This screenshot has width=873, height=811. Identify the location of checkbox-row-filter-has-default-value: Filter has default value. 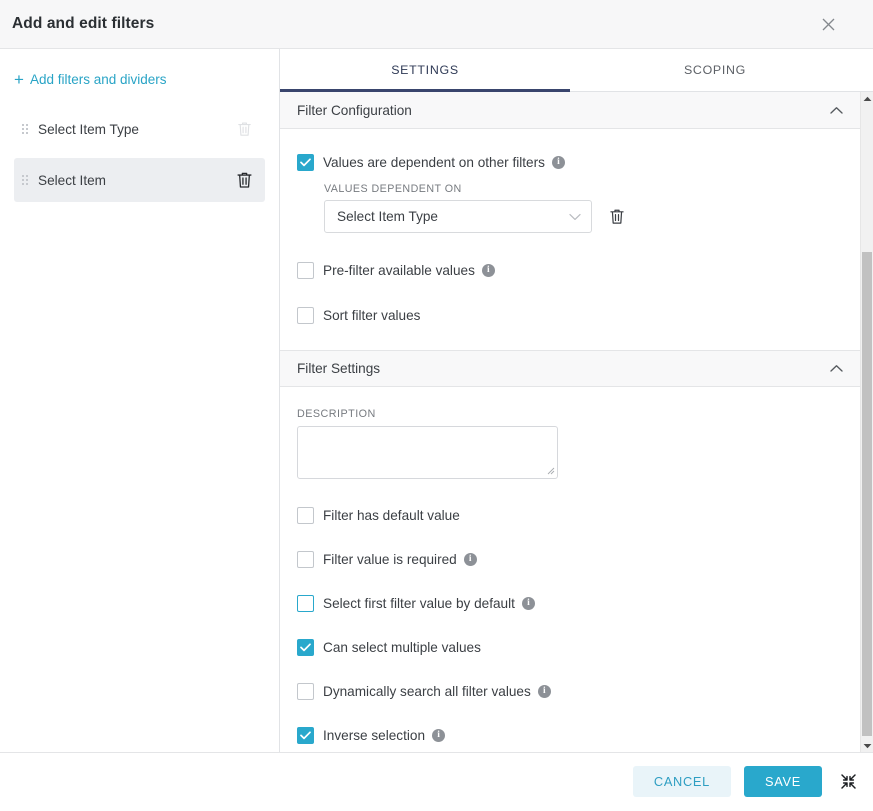
(570, 515).